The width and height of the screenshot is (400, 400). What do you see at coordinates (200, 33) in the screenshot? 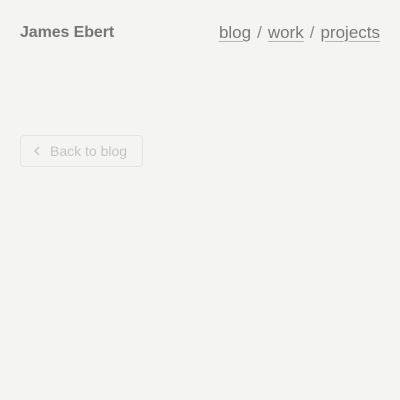
I see `site-header: James Ebert blog / work / projects` at bounding box center [200, 33].